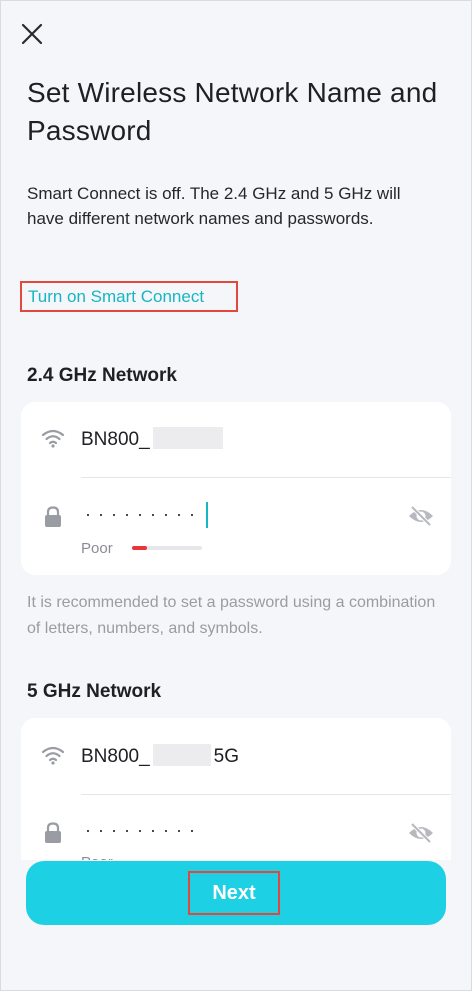 The width and height of the screenshot is (472, 991). What do you see at coordinates (129, 296) in the screenshot?
I see `turn-on-smart-connect-link: Turn on Smart Connect` at bounding box center [129, 296].